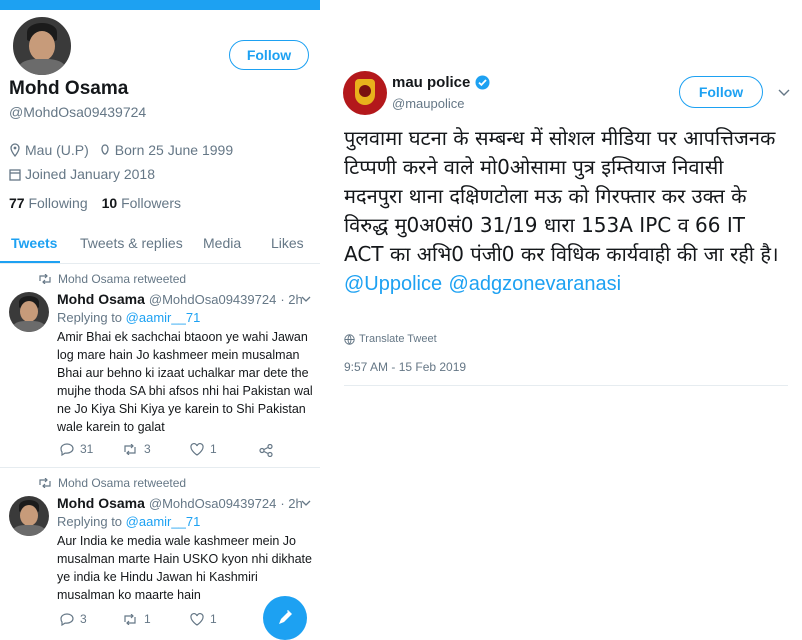 The height and width of the screenshot is (640, 802). I want to click on translate-link: Translate Tweet, so click(390, 339).